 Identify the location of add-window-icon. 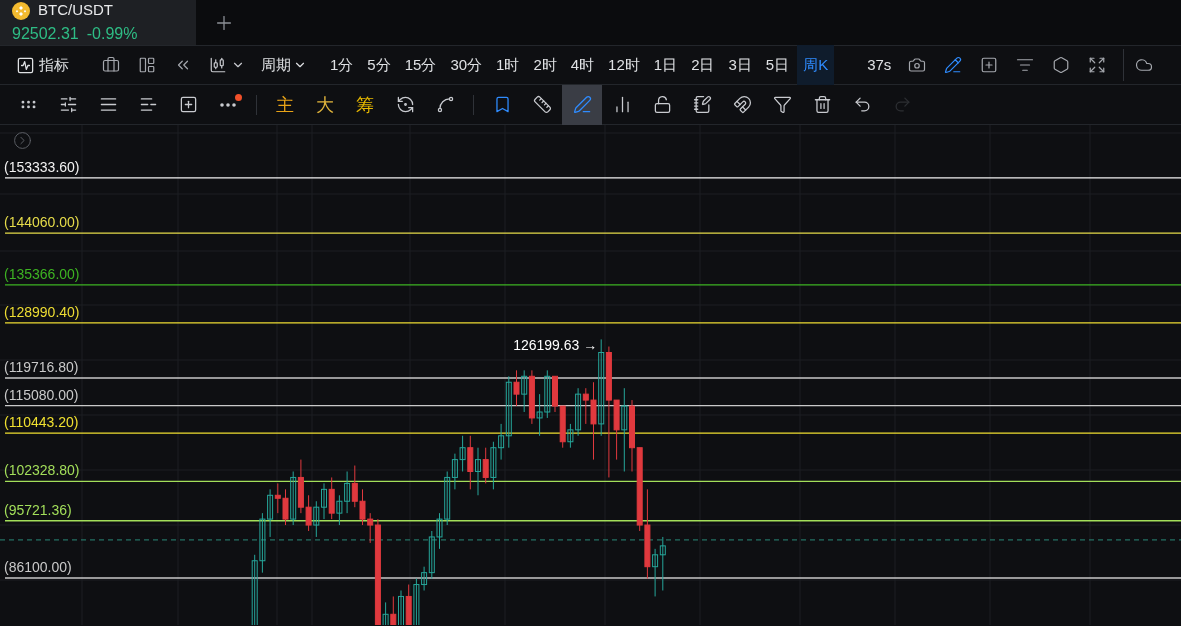
(989, 65).